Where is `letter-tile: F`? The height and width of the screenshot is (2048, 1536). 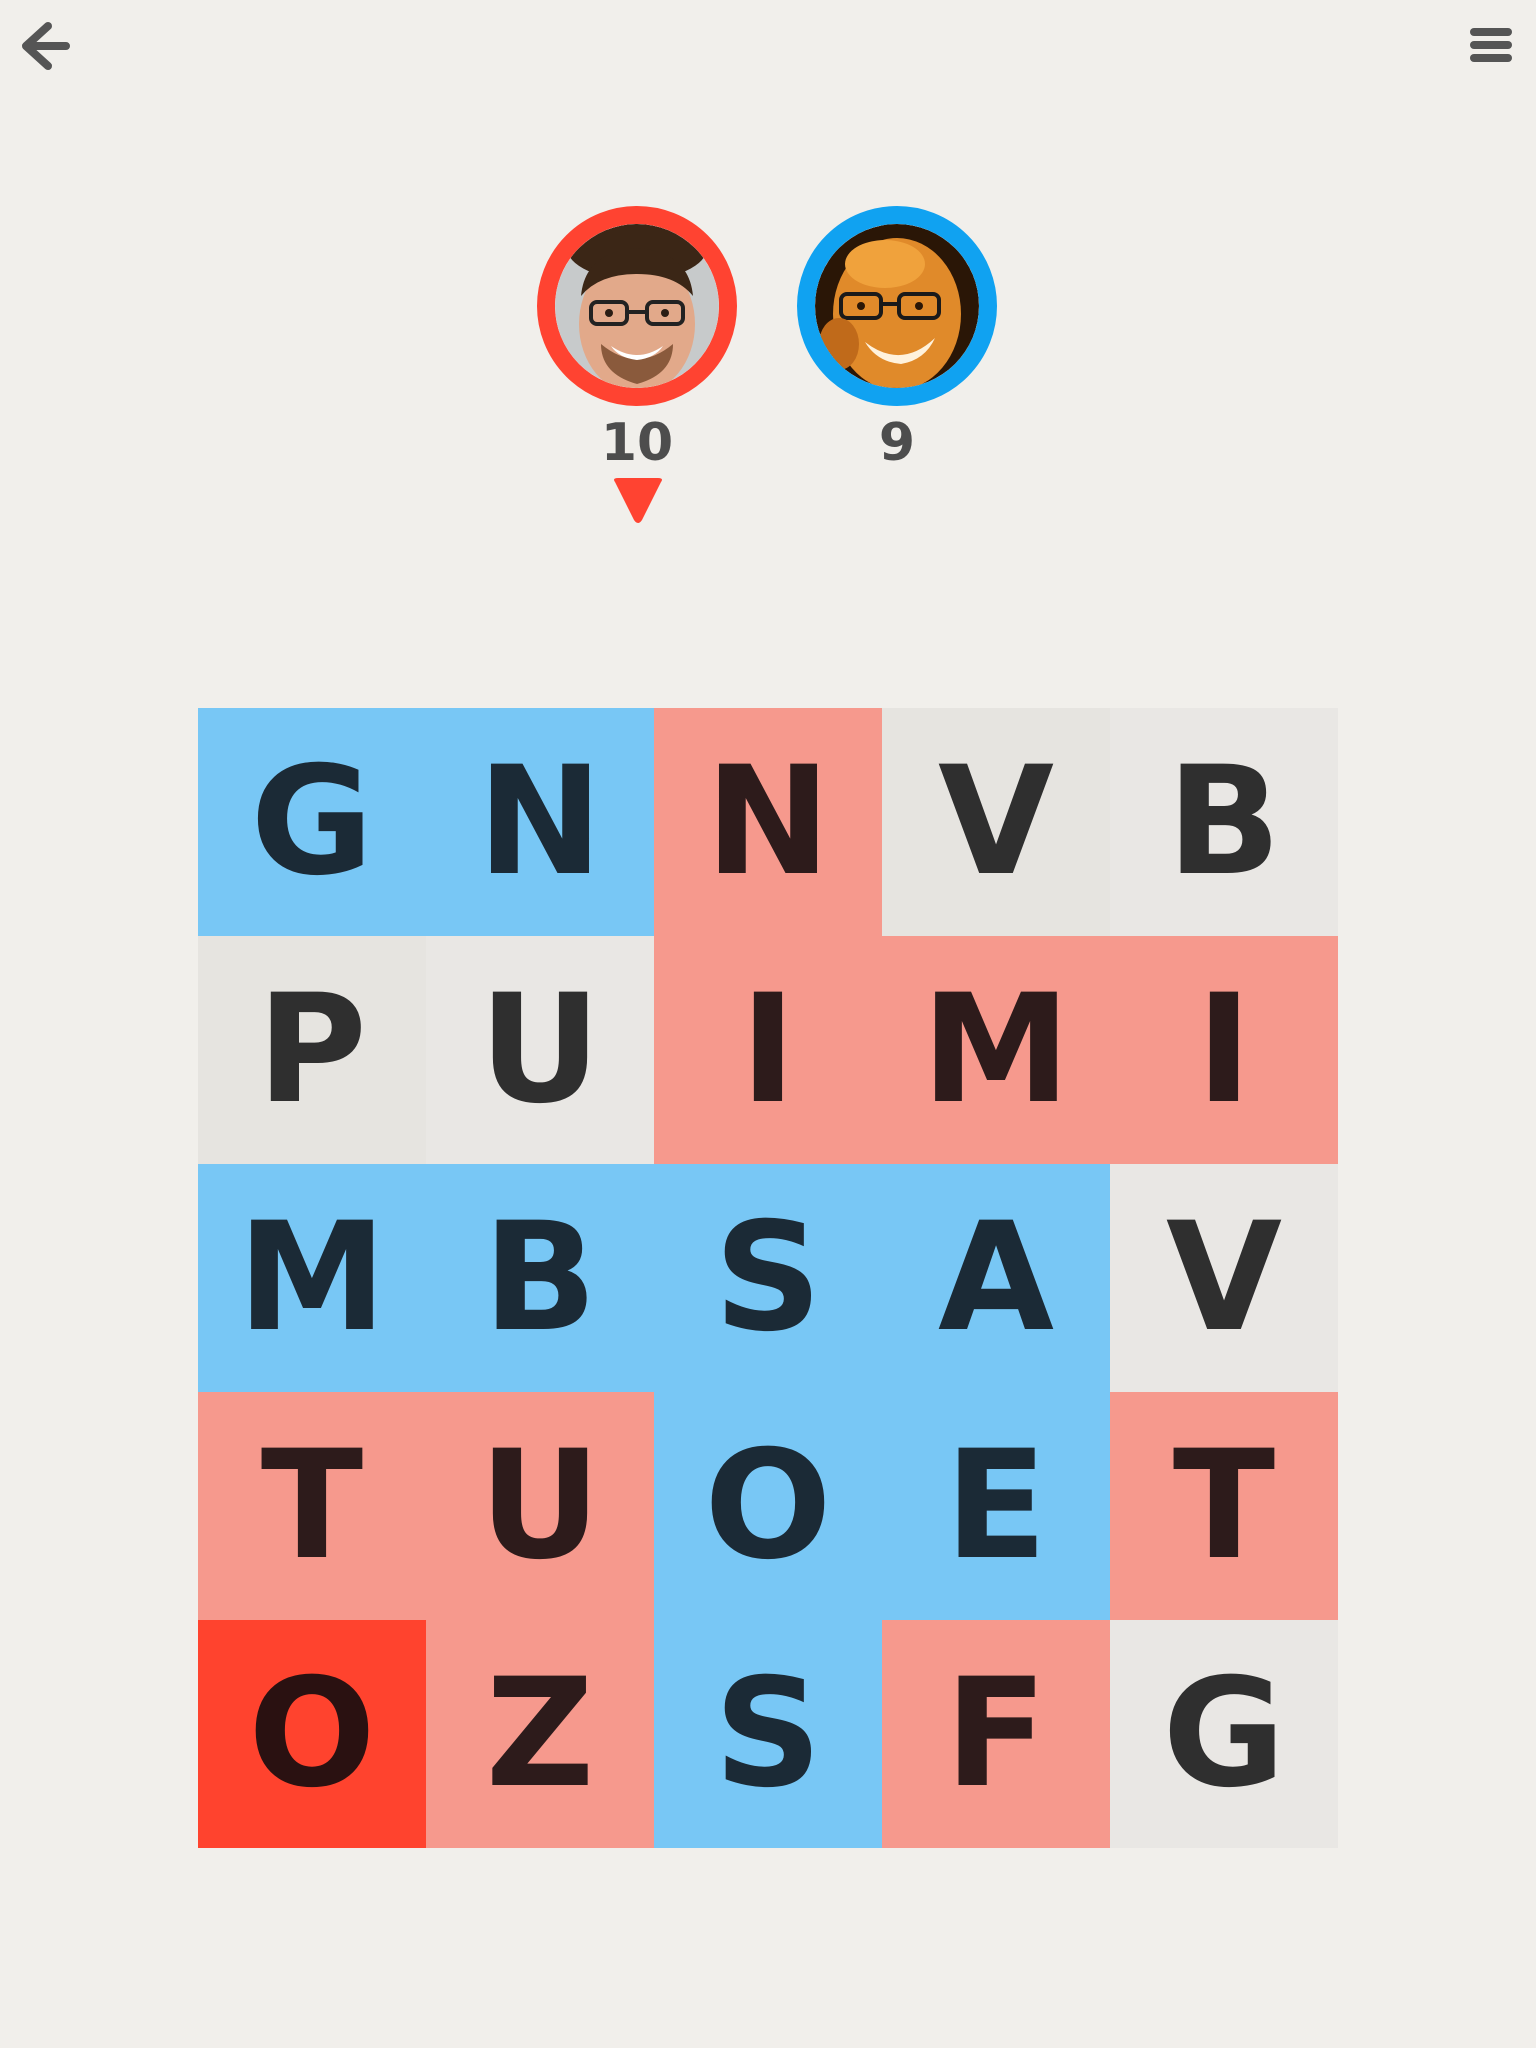
letter-tile: F is located at coordinates (996, 1734).